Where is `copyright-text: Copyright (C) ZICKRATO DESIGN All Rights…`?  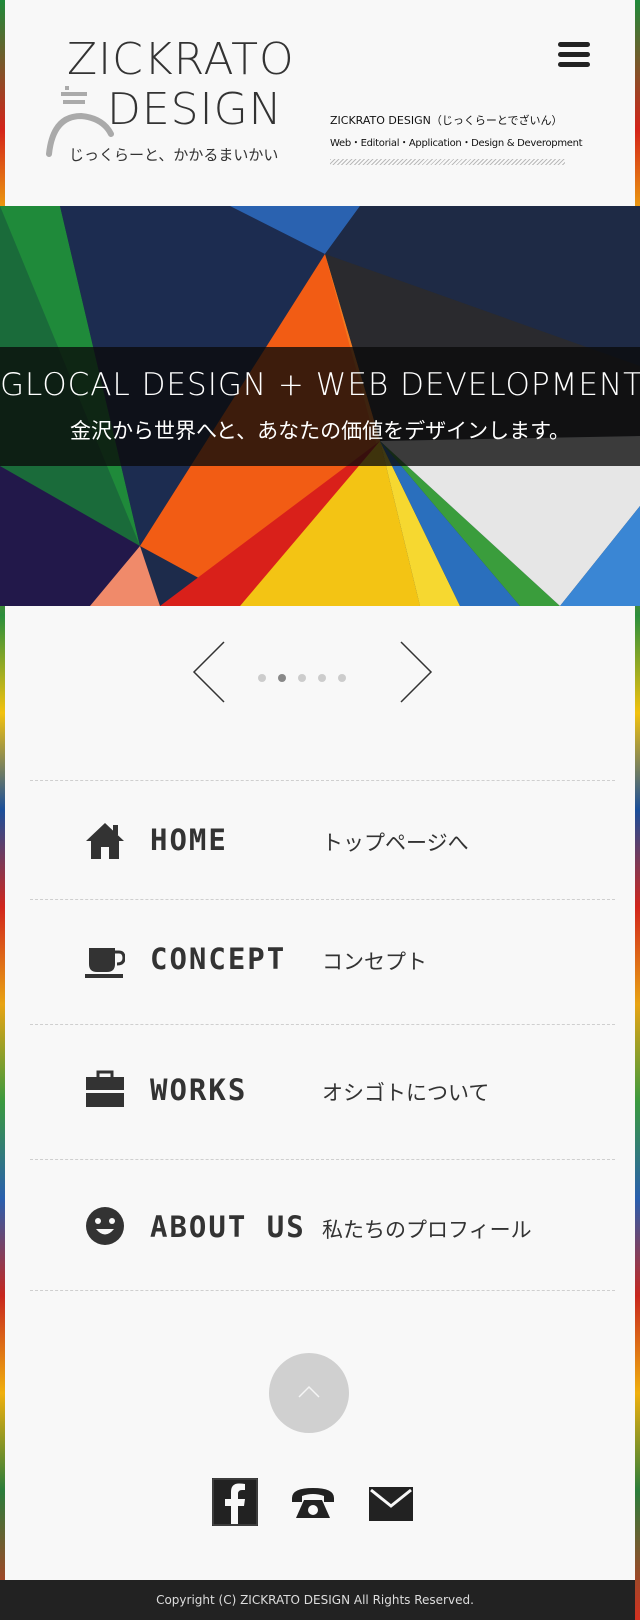
copyright-text: Copyright (C) ZICKRATO DESIGN All Rights… is located at coordinates (315, 1600).